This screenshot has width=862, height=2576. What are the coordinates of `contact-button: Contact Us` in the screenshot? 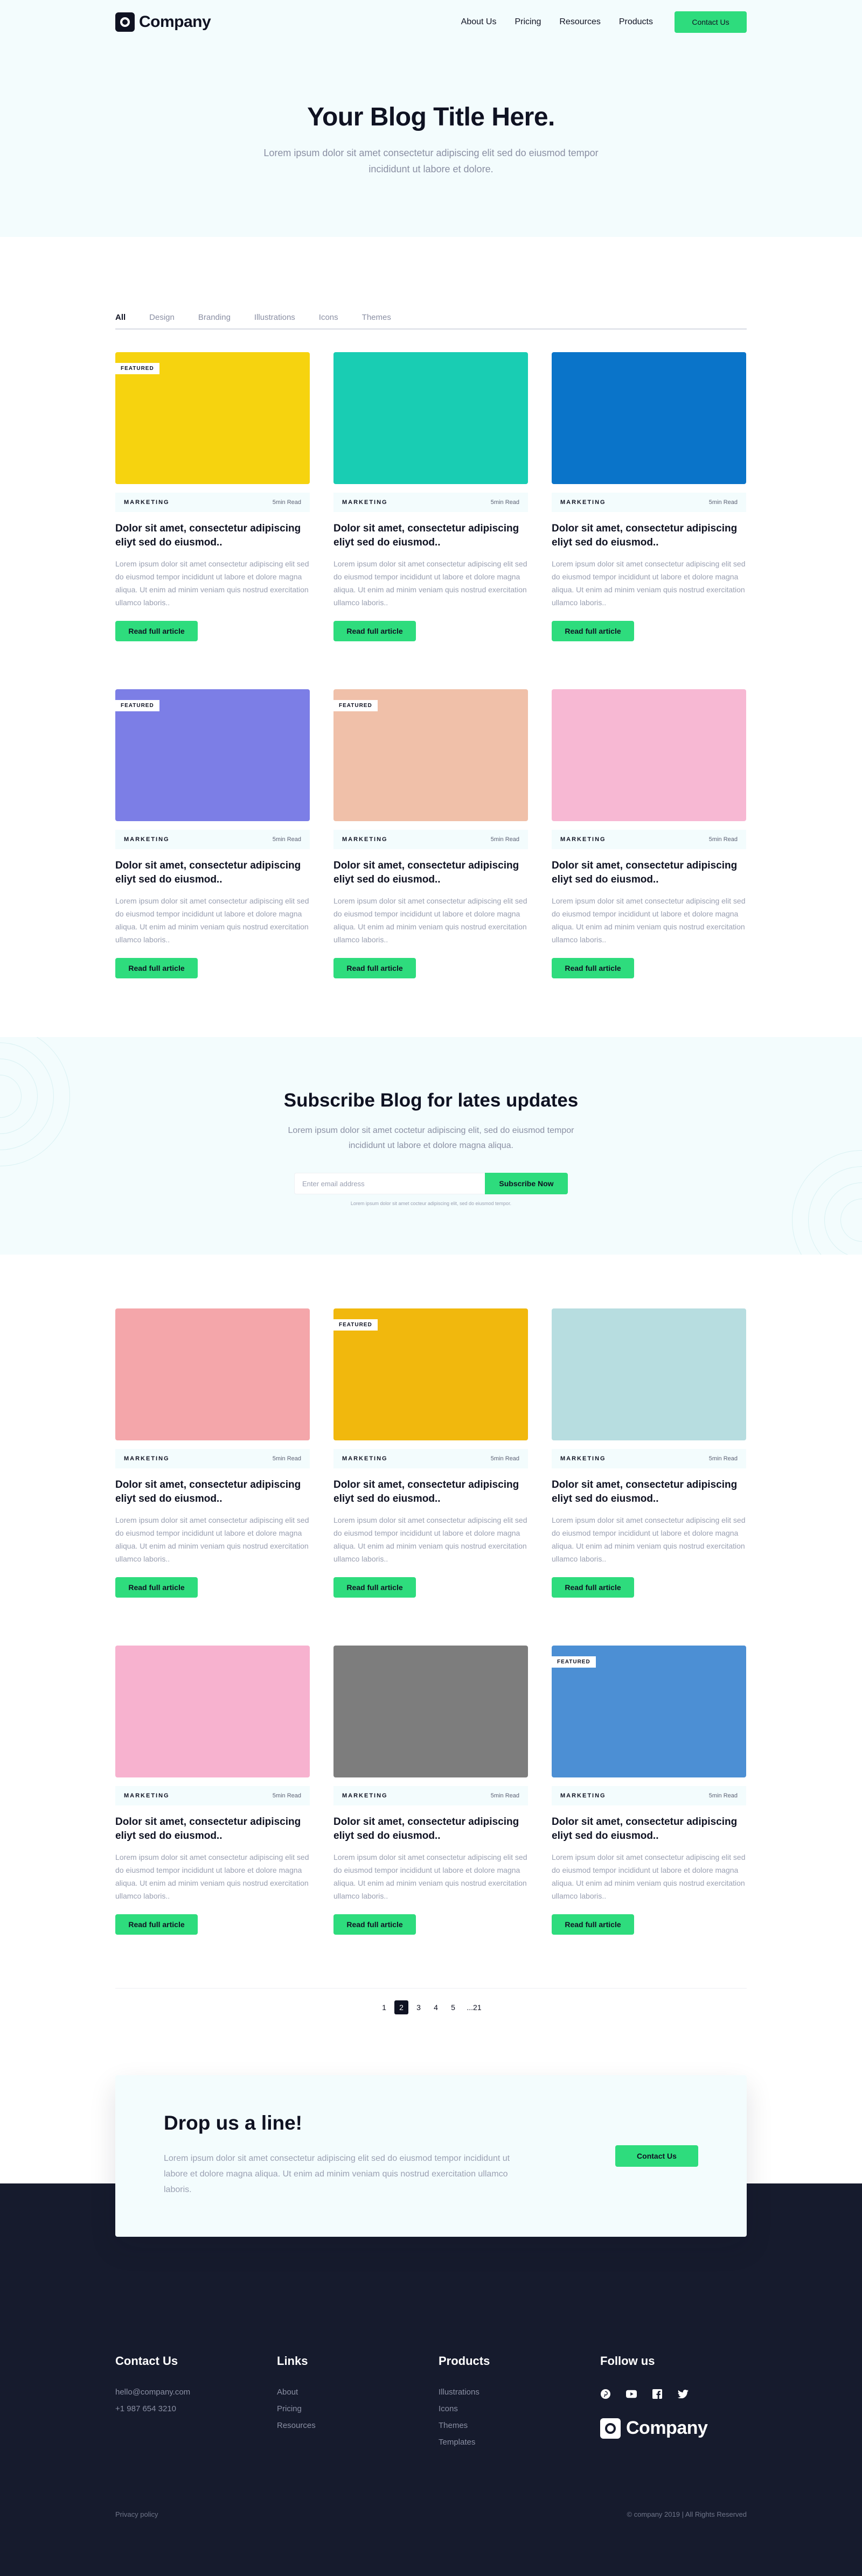 It's located at (656, 2156).